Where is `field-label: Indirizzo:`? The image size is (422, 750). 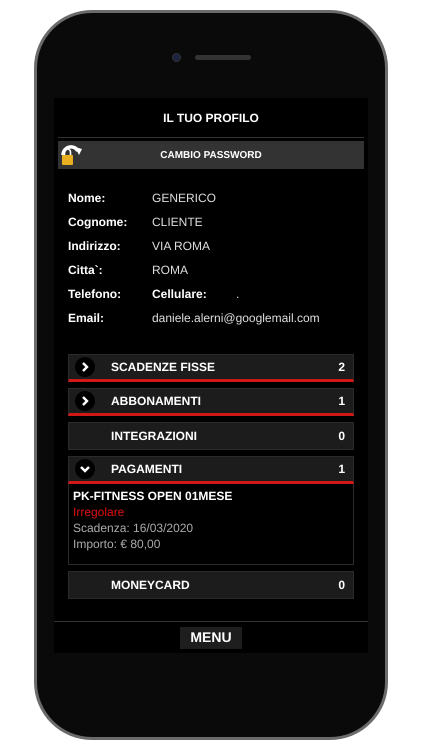 field-label: Indirizzo: is located at coordinates (95, 246).